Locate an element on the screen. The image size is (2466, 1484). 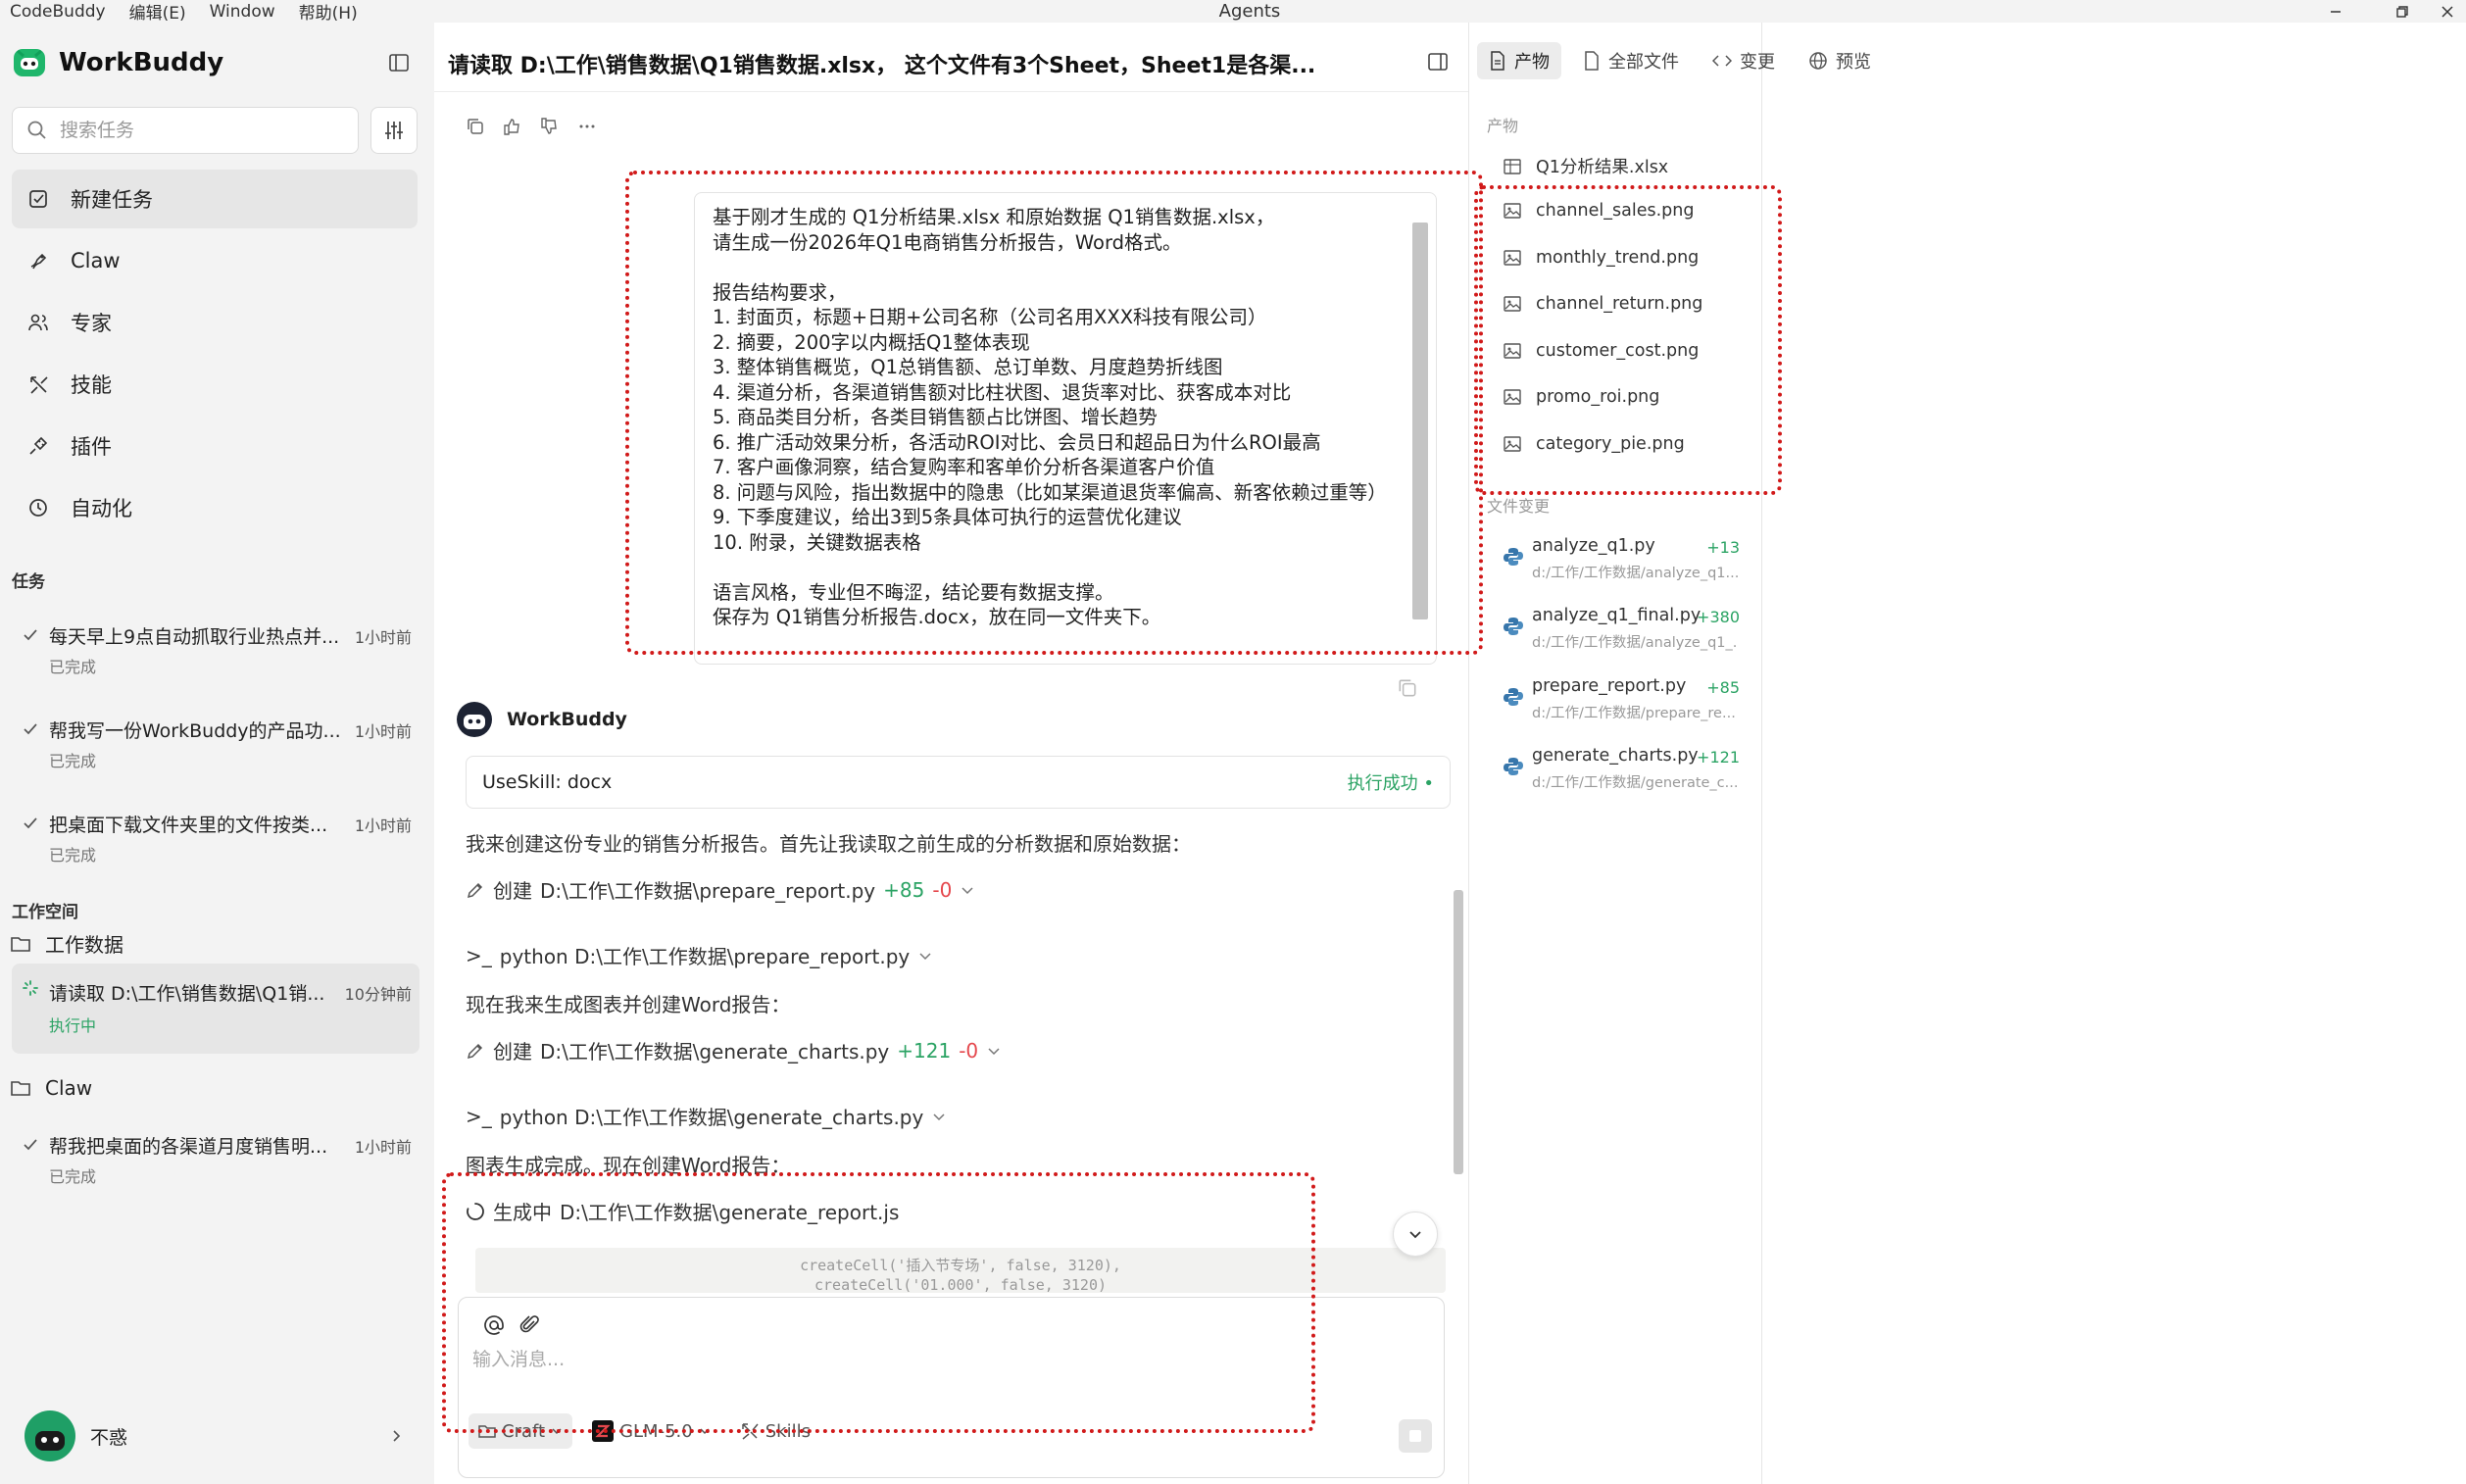
menu-window: Window is located at coordinates (243, 12).